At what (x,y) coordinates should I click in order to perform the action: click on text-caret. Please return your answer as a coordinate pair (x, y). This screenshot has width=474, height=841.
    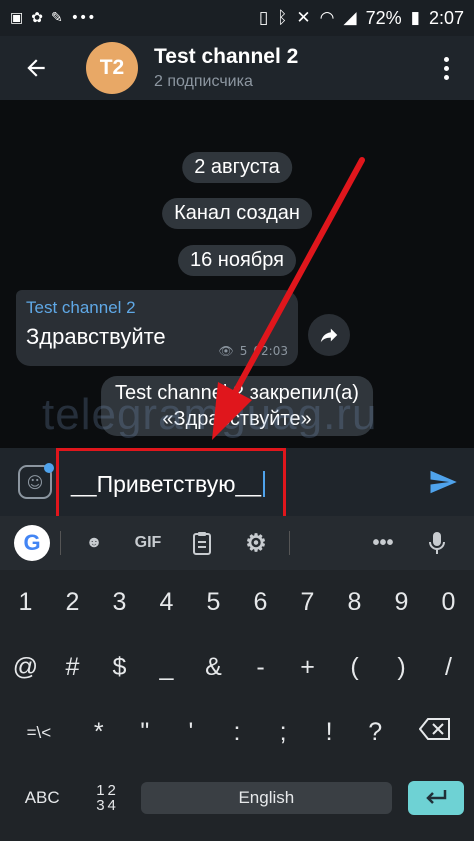
    Looking at the image, I should click on (264, 484).